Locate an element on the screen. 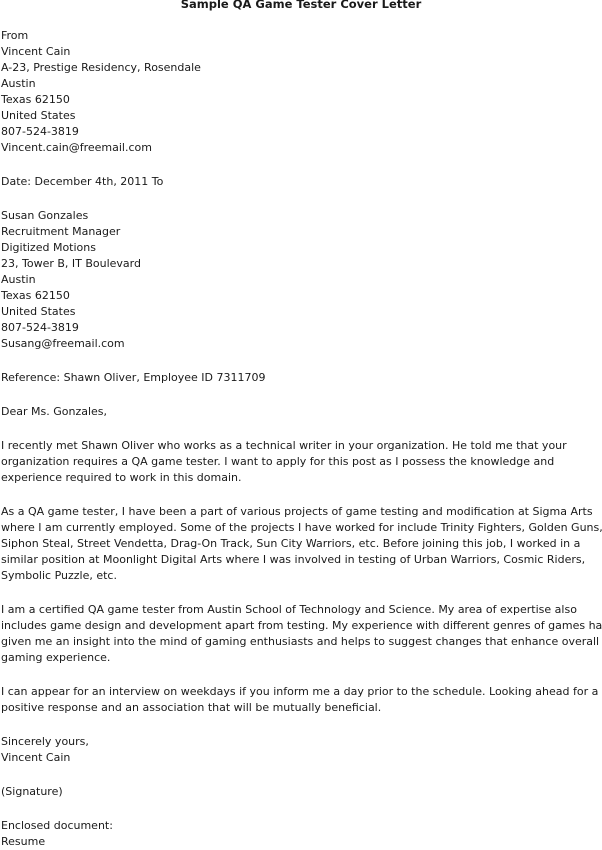  sender-country: United States is located at coordinates (38, 115).